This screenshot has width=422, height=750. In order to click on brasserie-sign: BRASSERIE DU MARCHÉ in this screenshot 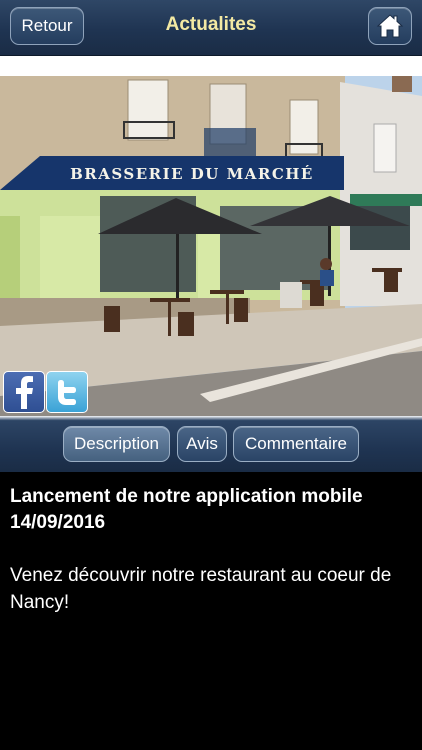, I will do `click(192, 174)`.